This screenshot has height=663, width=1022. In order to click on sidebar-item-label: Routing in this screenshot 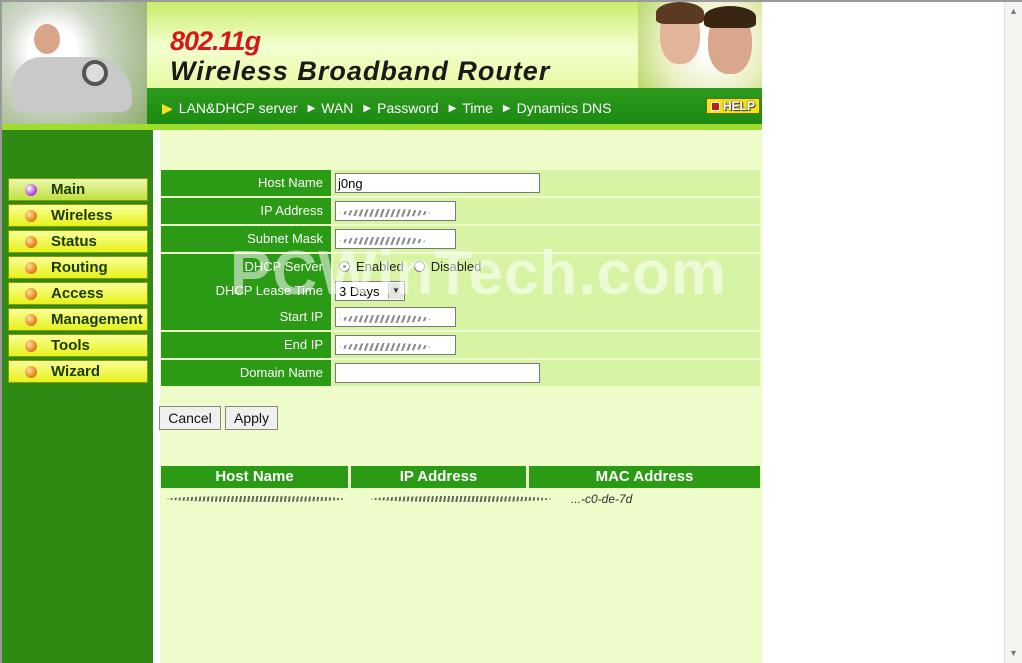, I will do `click(79, 267)`.